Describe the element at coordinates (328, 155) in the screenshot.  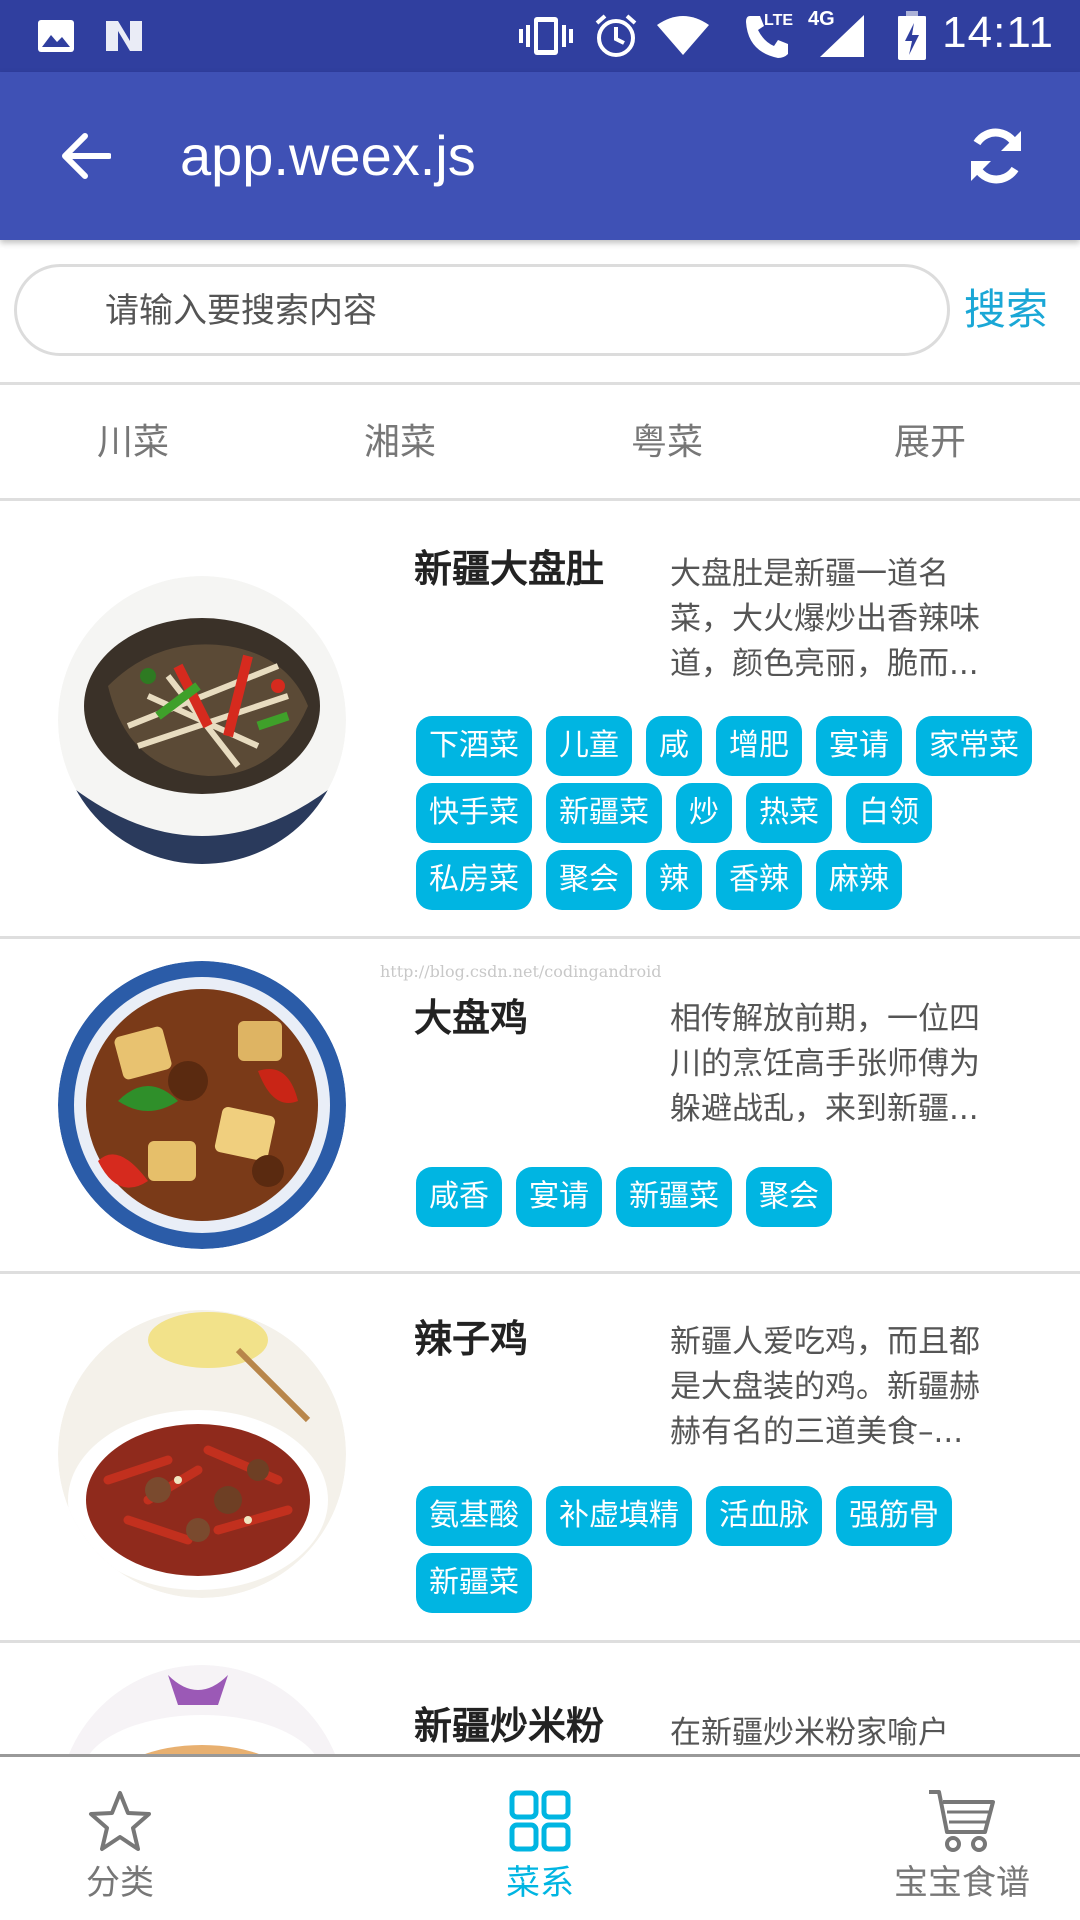
I see `page-title: app.weex.js` at that location.